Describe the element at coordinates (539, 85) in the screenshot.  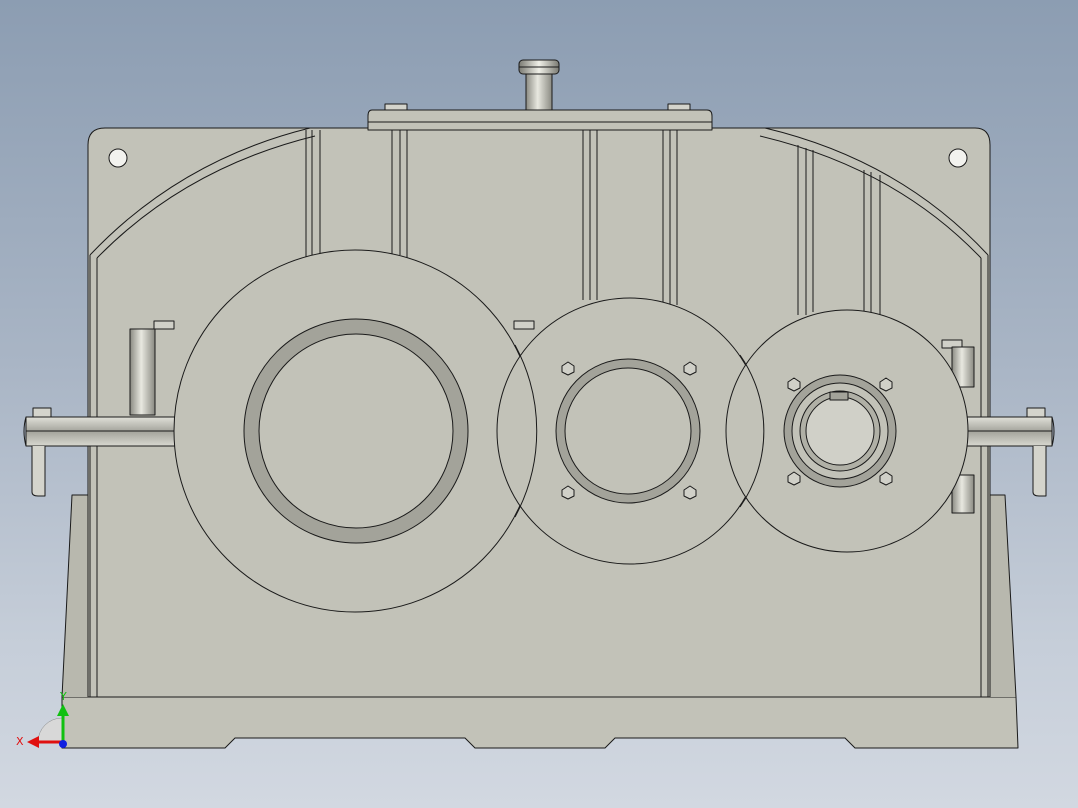
I see `breather-plug` at that location.